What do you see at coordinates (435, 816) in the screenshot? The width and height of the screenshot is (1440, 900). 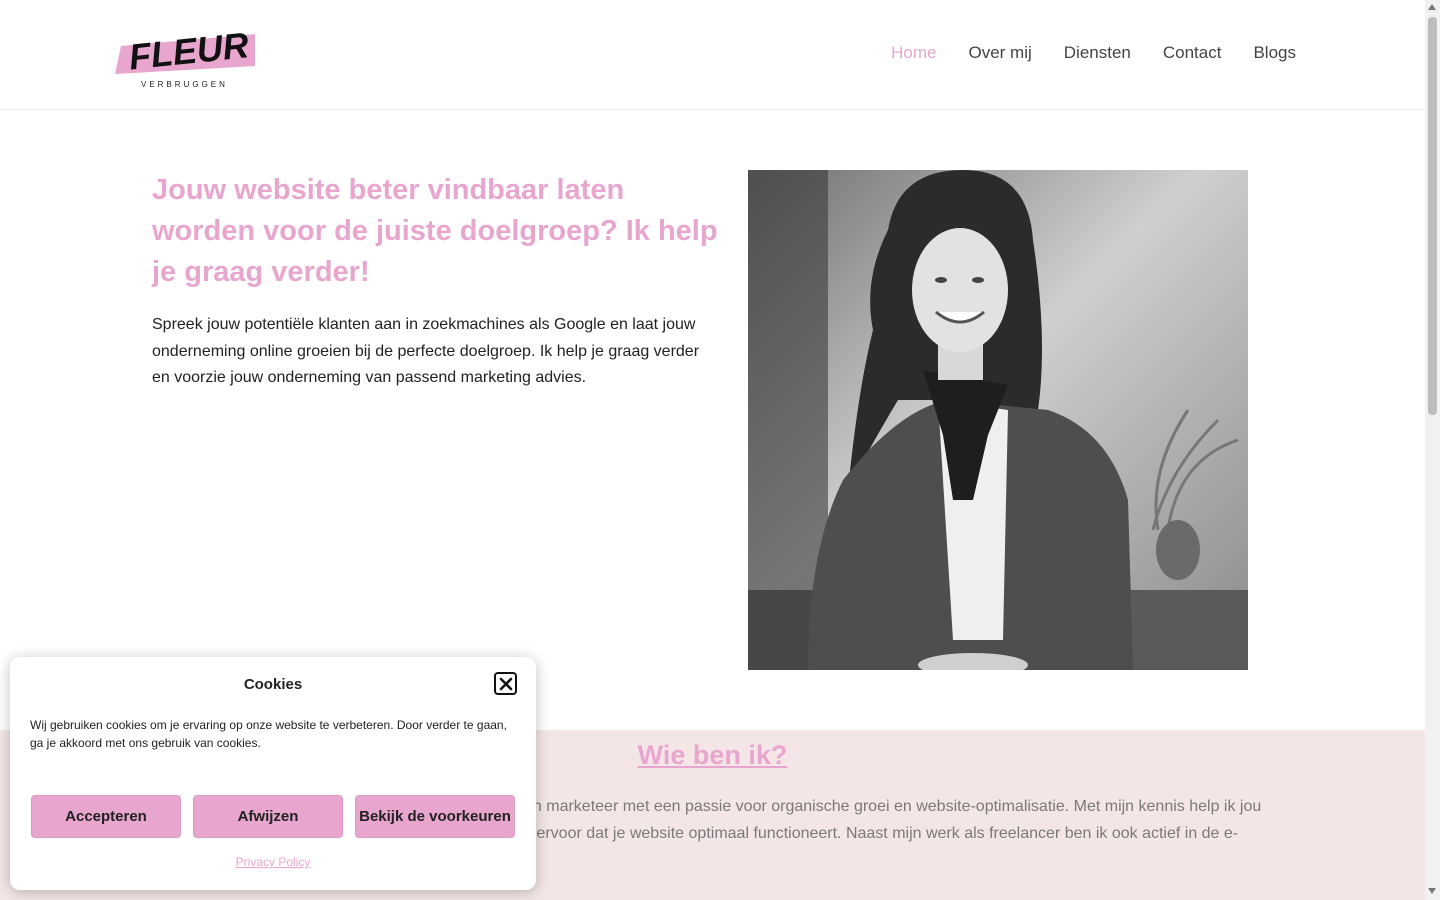 I see `view-preferences-button: Bekijk de voorkeuren` at bounding box center [435, 816].